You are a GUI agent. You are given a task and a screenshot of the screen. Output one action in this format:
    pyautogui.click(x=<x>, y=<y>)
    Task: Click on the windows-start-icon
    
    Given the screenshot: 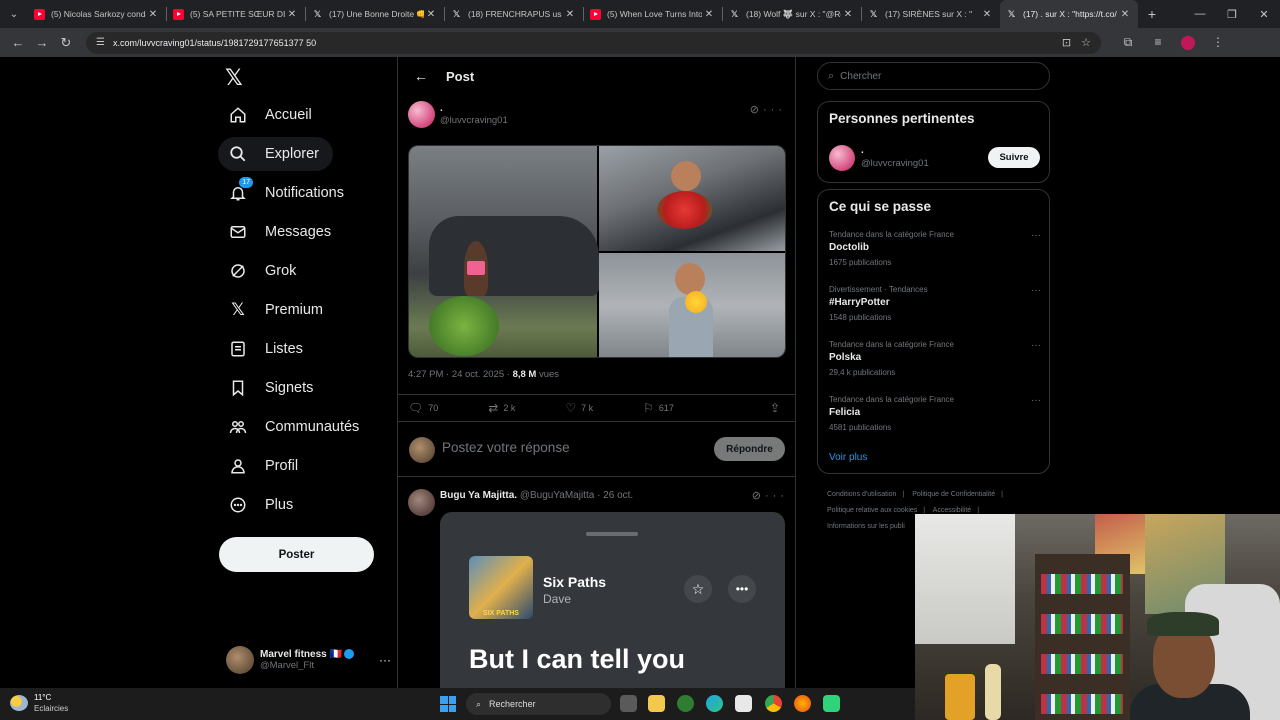 What is the action you would take?
    pyautogui.click(x=448, y=704)
    